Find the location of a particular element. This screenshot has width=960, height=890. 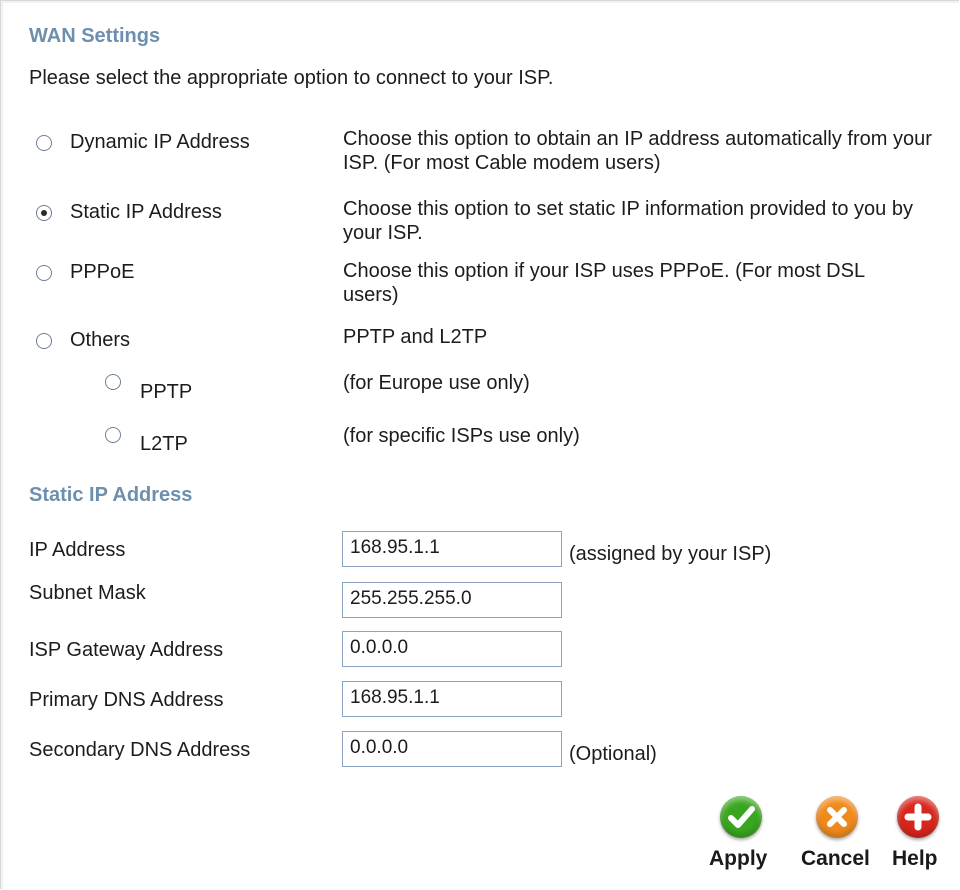

secondary-dns-note: (Optional) is located at coordinates (613, 754).